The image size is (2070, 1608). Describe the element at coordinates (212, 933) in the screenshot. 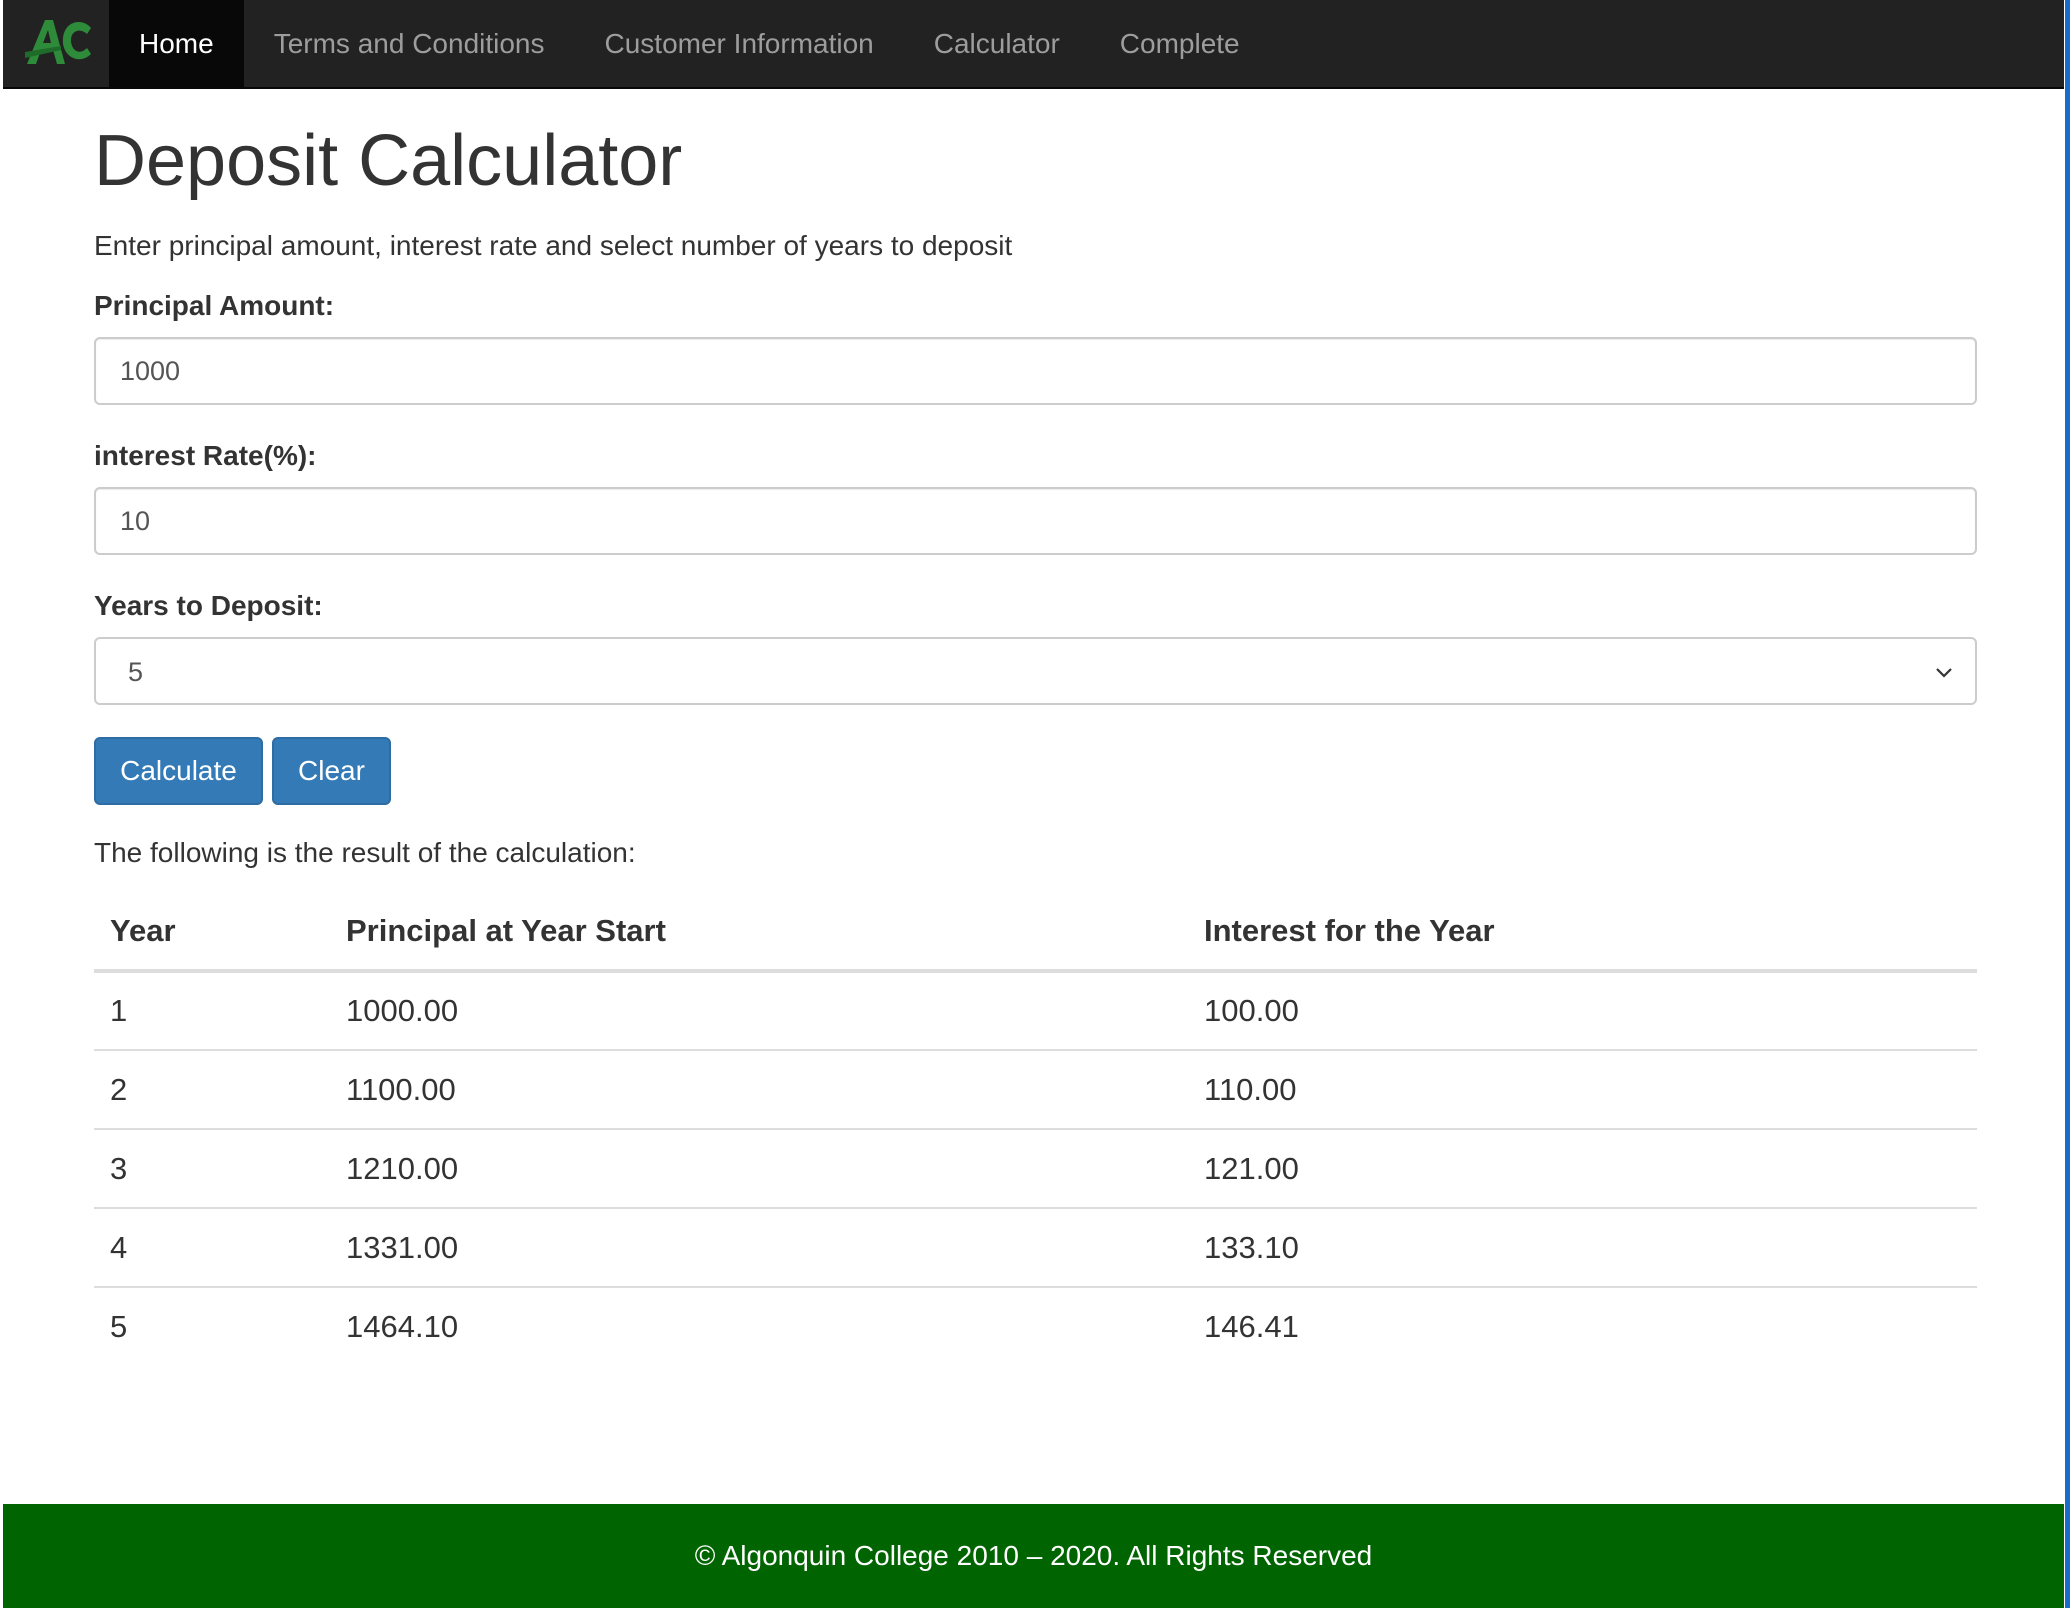

I see `header-year: Year` at that location.